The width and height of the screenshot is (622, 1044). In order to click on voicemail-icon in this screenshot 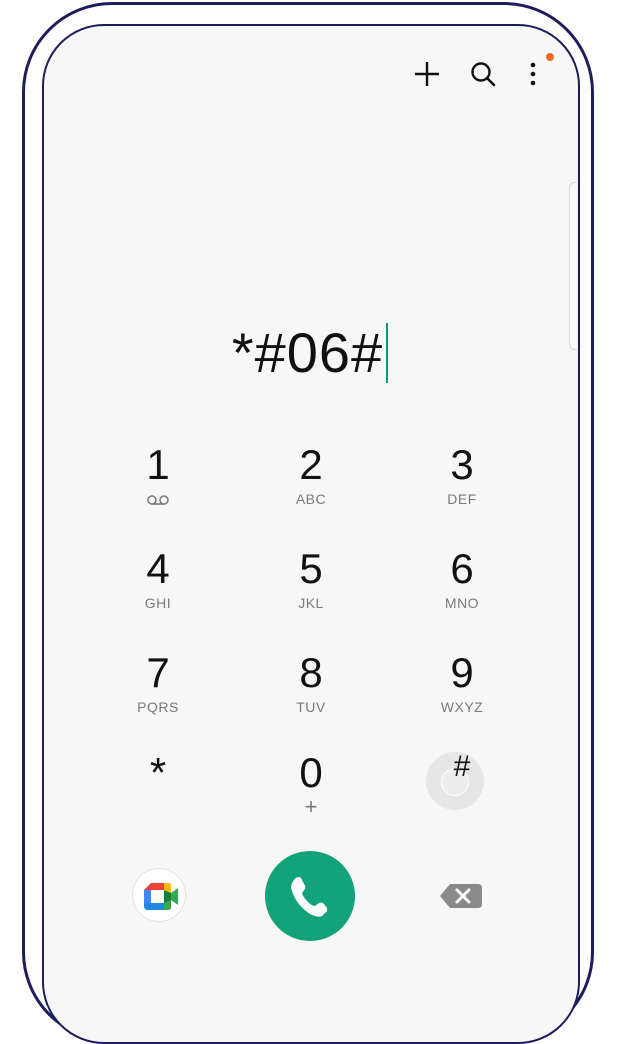, I will do `click(158, 500)`.